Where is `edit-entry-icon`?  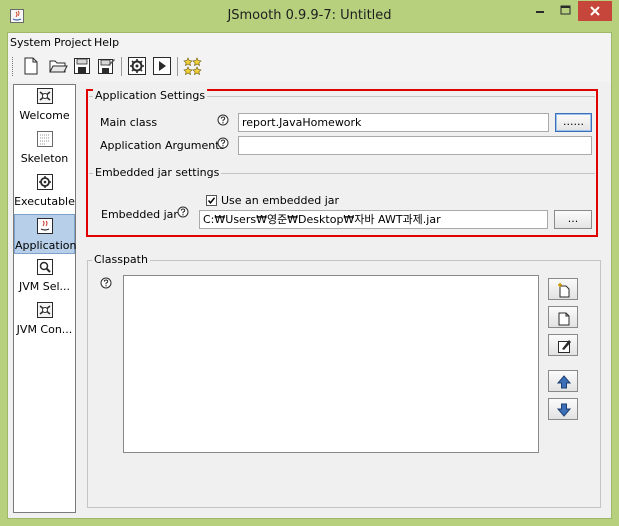
edit-entry-icon is located at coordinates (564, 346).